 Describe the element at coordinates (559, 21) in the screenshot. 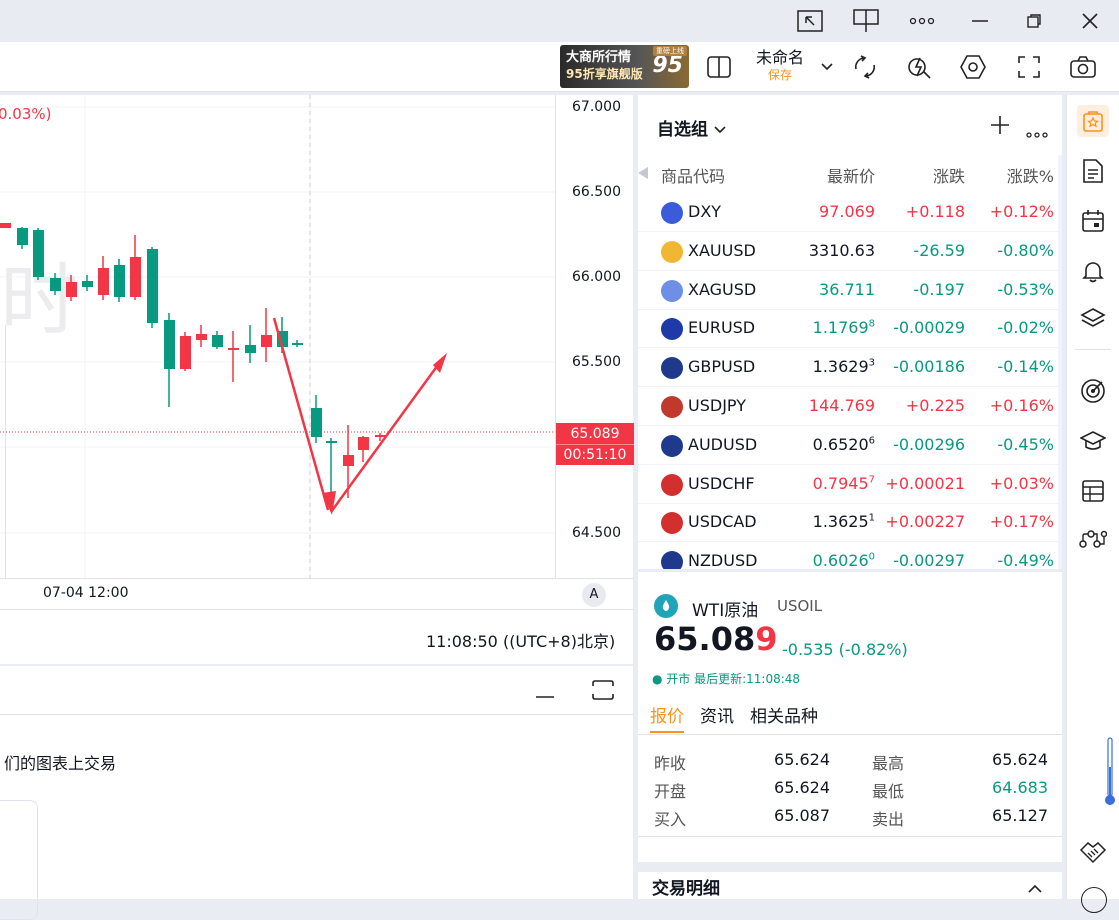

I see `title-bar` at that location.